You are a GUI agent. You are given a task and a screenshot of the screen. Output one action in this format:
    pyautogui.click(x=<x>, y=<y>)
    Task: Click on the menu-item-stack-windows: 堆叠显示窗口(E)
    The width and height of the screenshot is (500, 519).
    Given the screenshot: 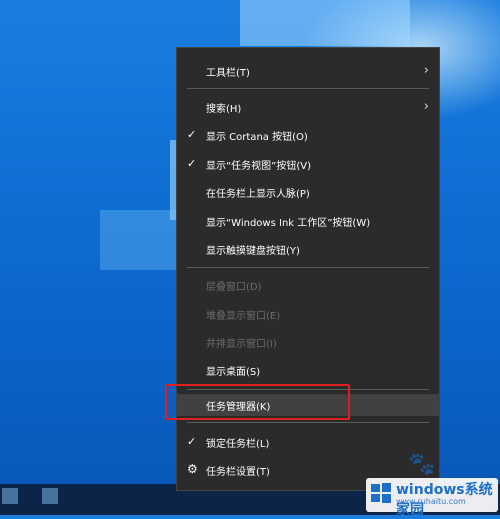 What is the action you would take?
    pyautogui.click(x=308, y=314)
    